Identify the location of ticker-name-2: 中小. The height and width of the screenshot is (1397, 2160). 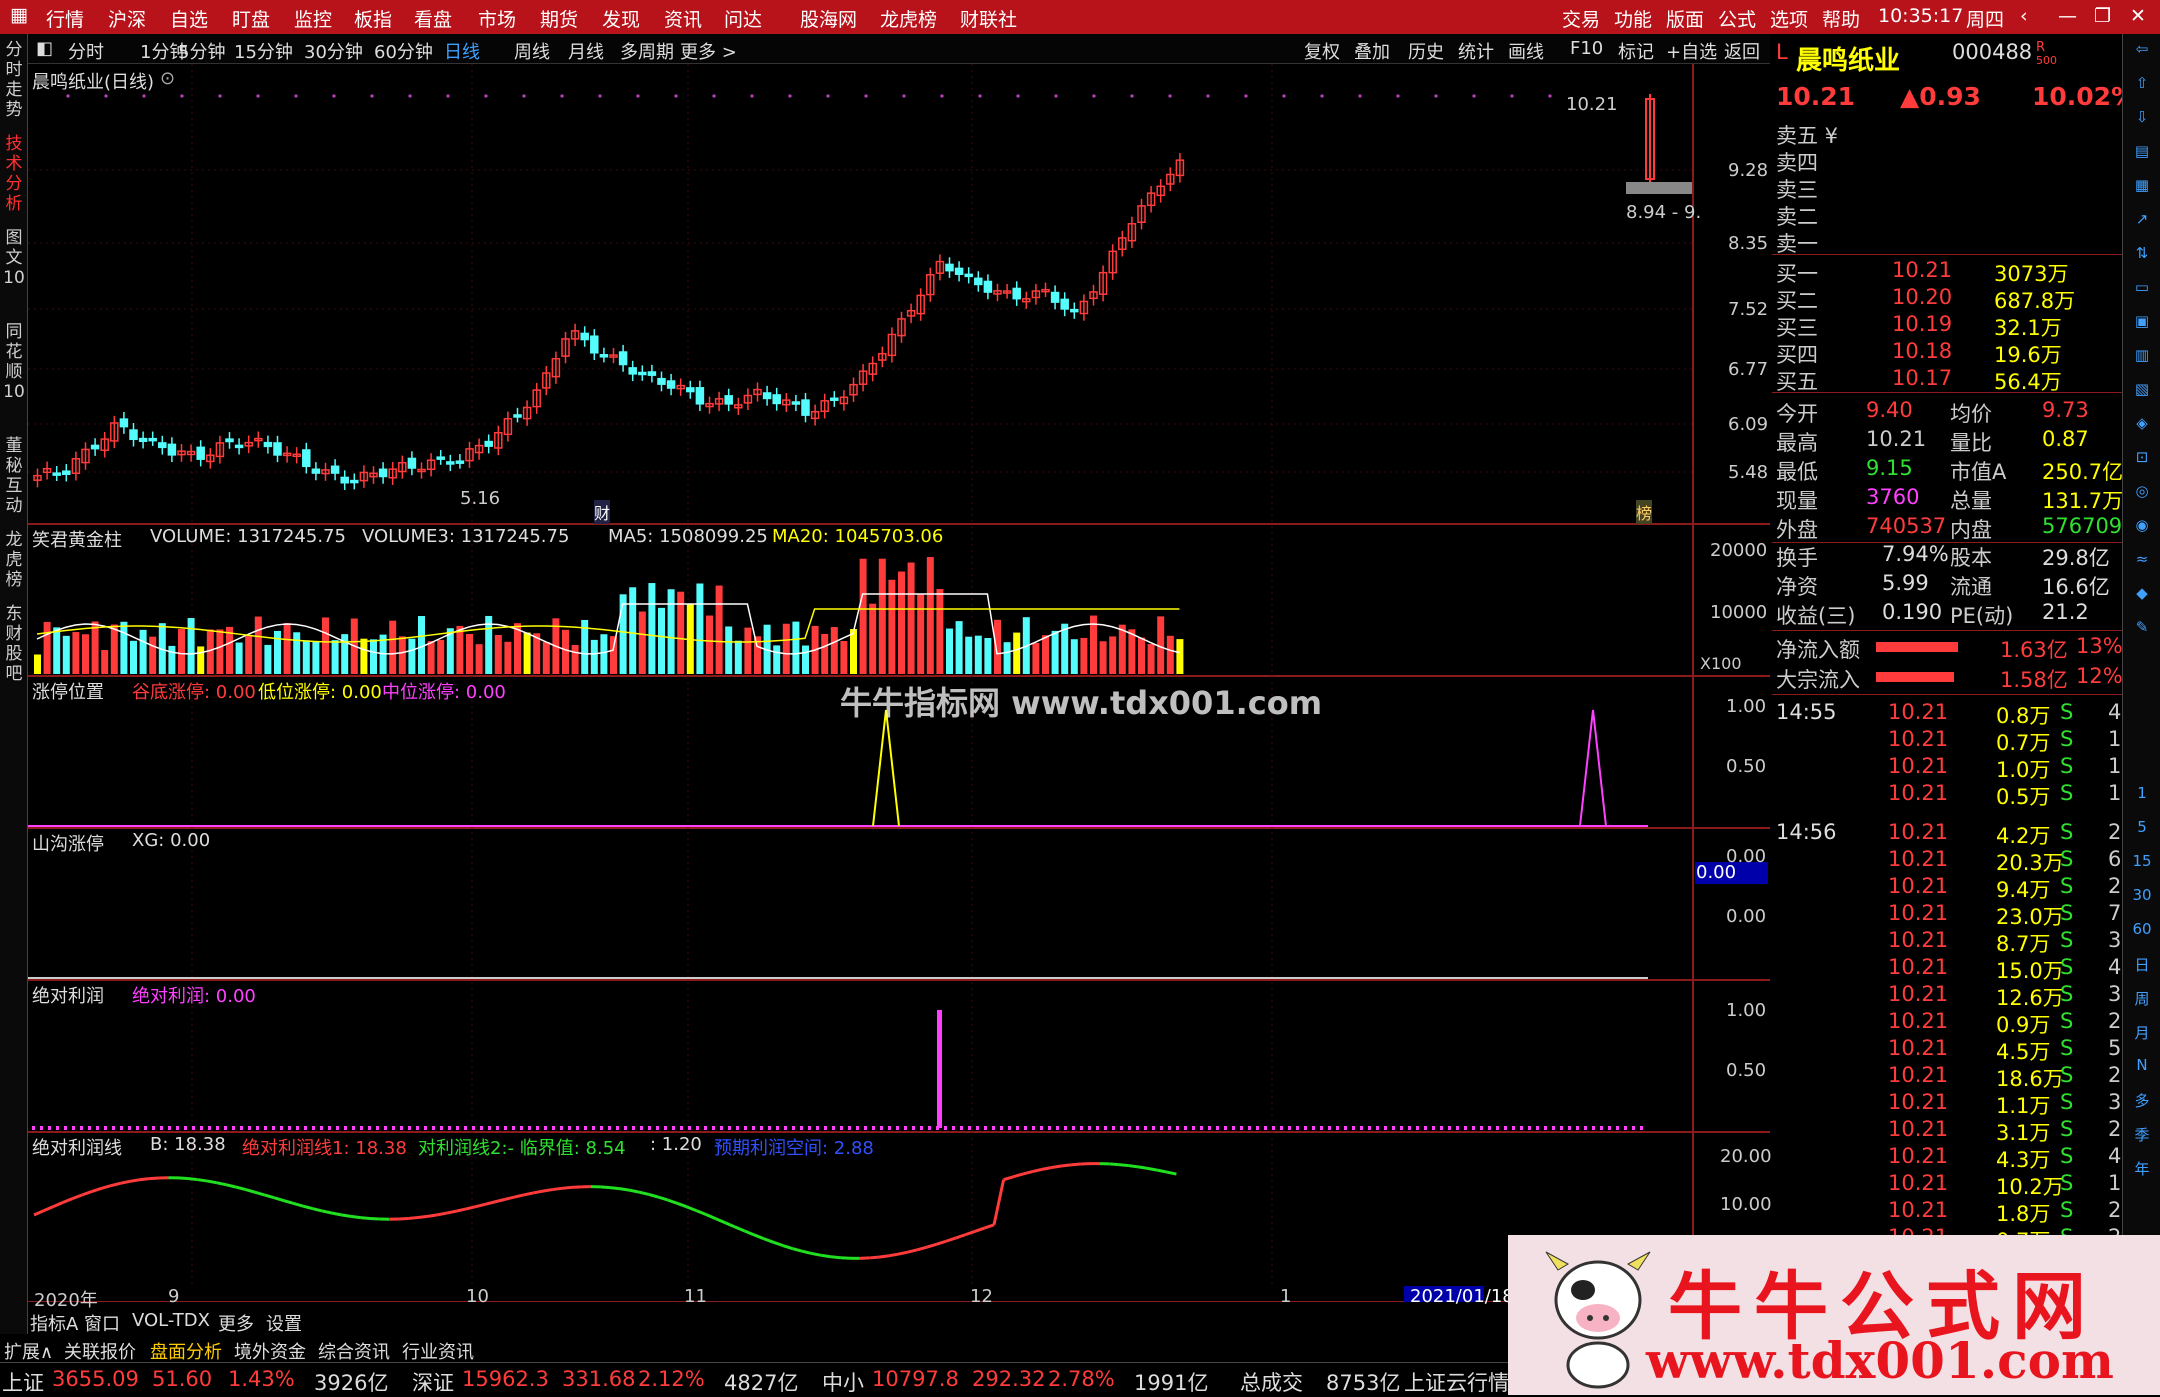
(843, 1382).